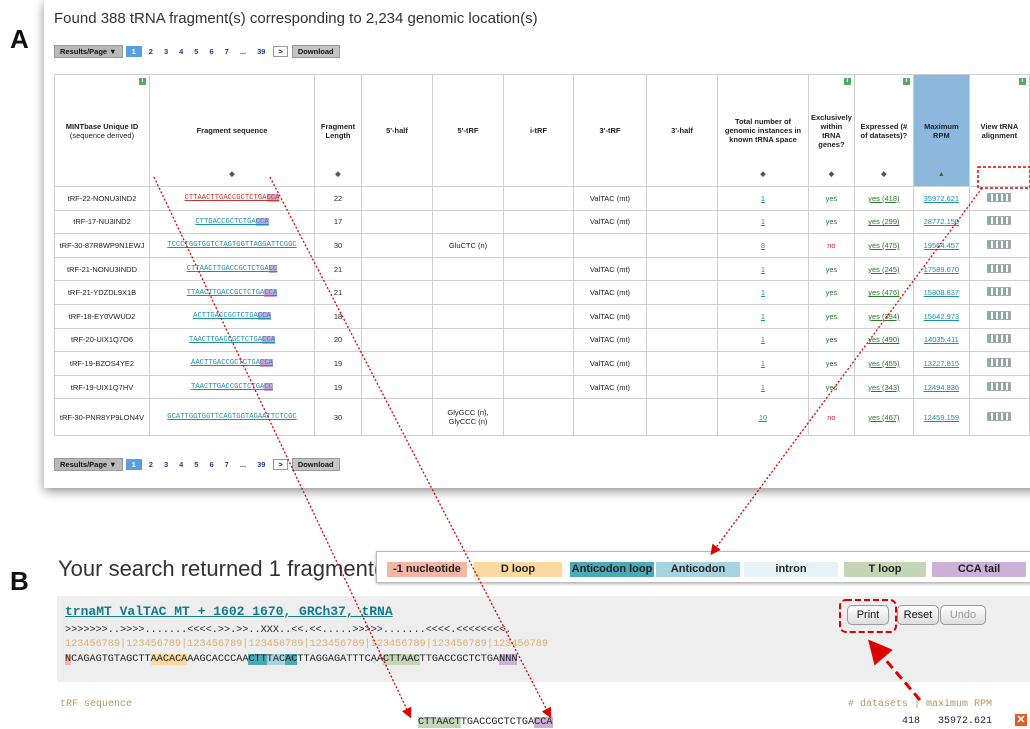 The height and width of the screenshot is (729, 1030). I want to click on arrow-print-button, so click(895, 670).